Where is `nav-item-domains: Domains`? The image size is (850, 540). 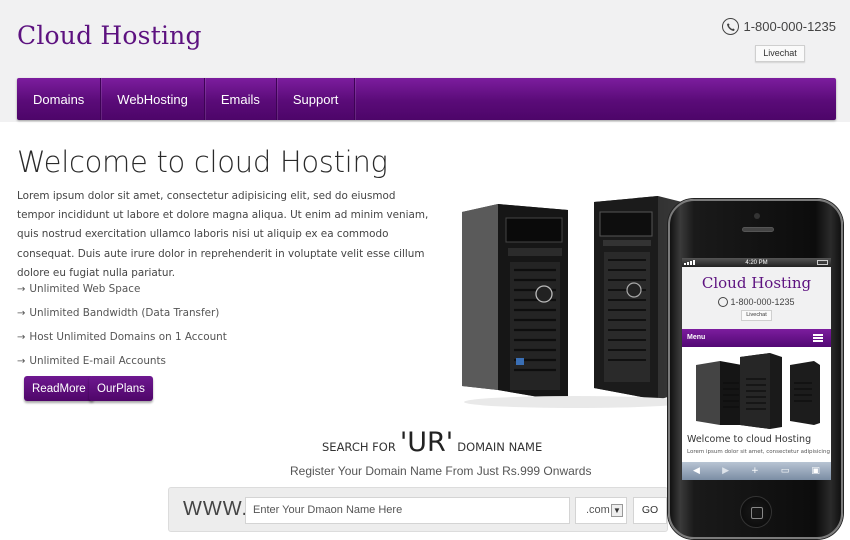
nav-item-domains: Domains is located at coordinates (59, 99).